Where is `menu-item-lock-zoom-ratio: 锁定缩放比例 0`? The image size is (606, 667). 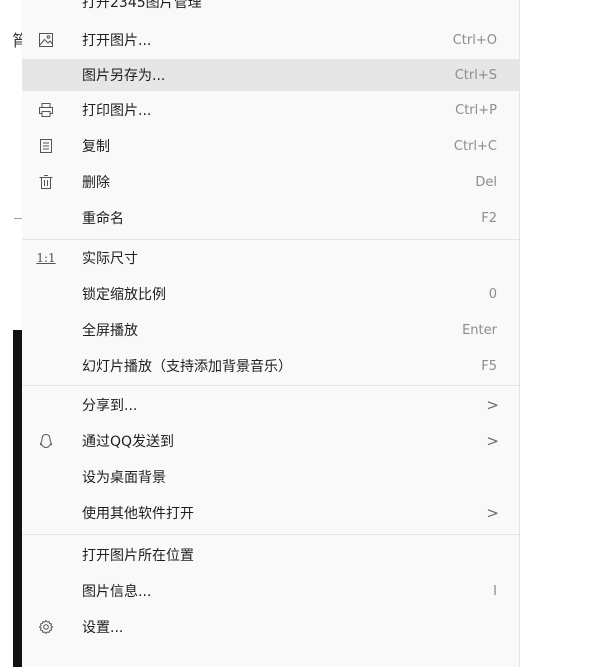
menu-item-lock-zoom-ratio: 锁定缩放比例 0 is located at coordinates (270, 294).